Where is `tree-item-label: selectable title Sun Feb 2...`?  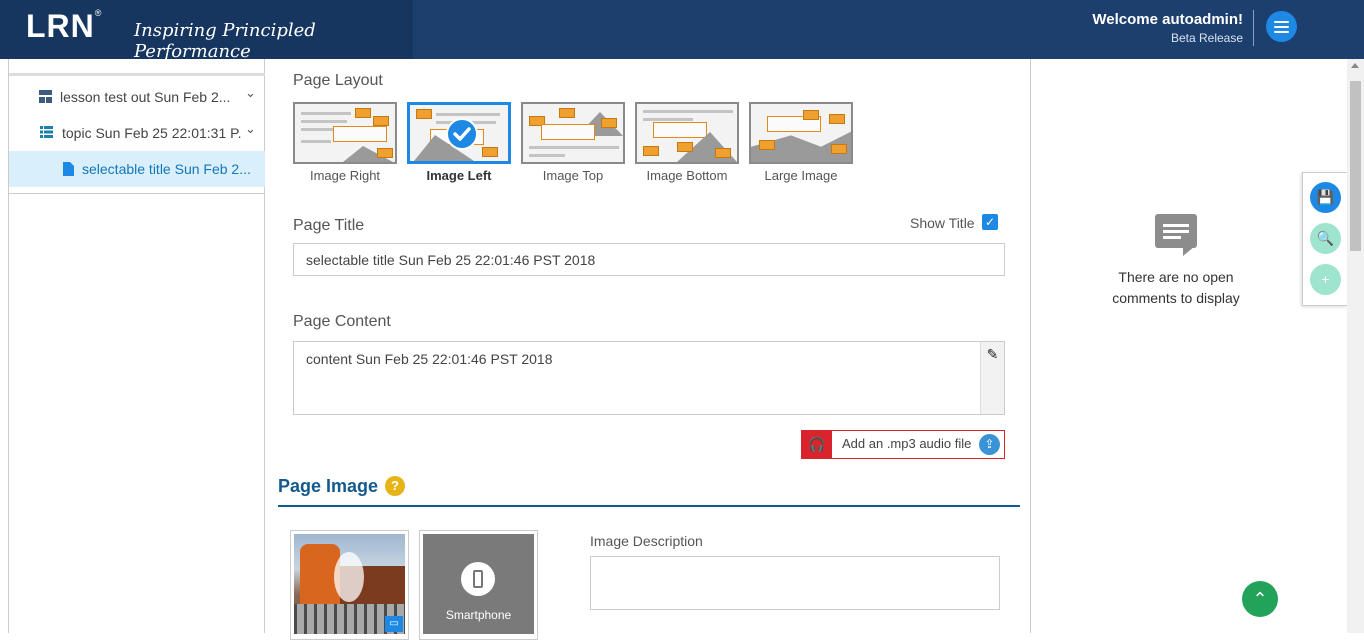
tree-item-label: selectable title Sun Feb 2... is located at coordinates (166, 169).